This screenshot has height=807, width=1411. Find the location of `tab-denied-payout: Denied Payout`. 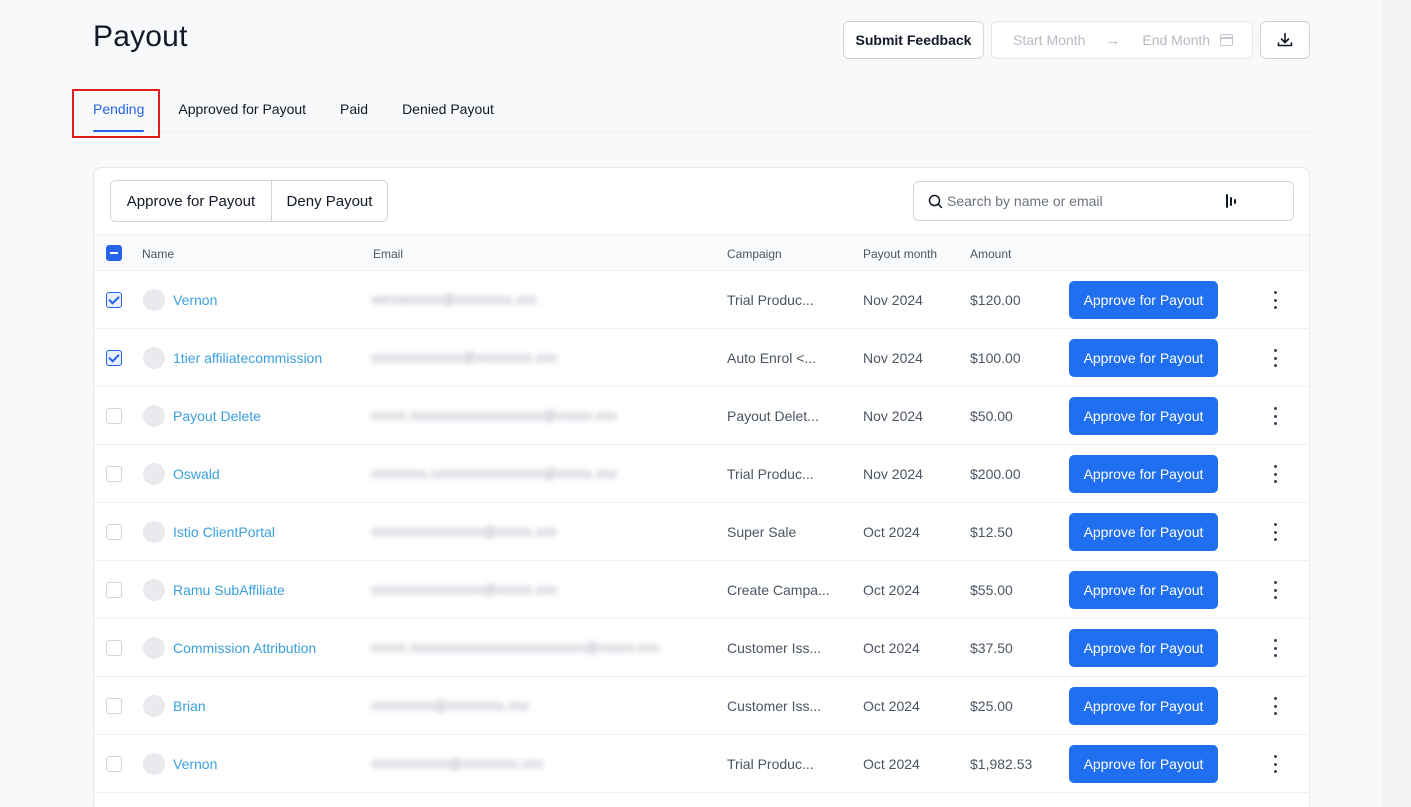

tab-denied-payout: Denied Payout is located at coordinates (448, 116).